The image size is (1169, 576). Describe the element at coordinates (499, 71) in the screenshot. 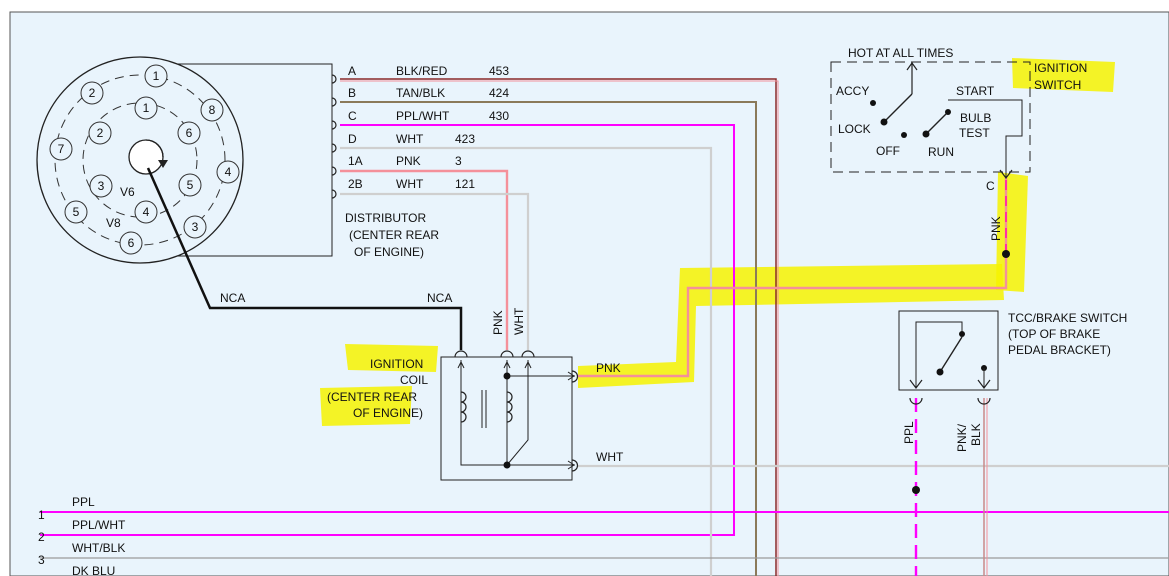

I see `circuit-a: 453` at that location.